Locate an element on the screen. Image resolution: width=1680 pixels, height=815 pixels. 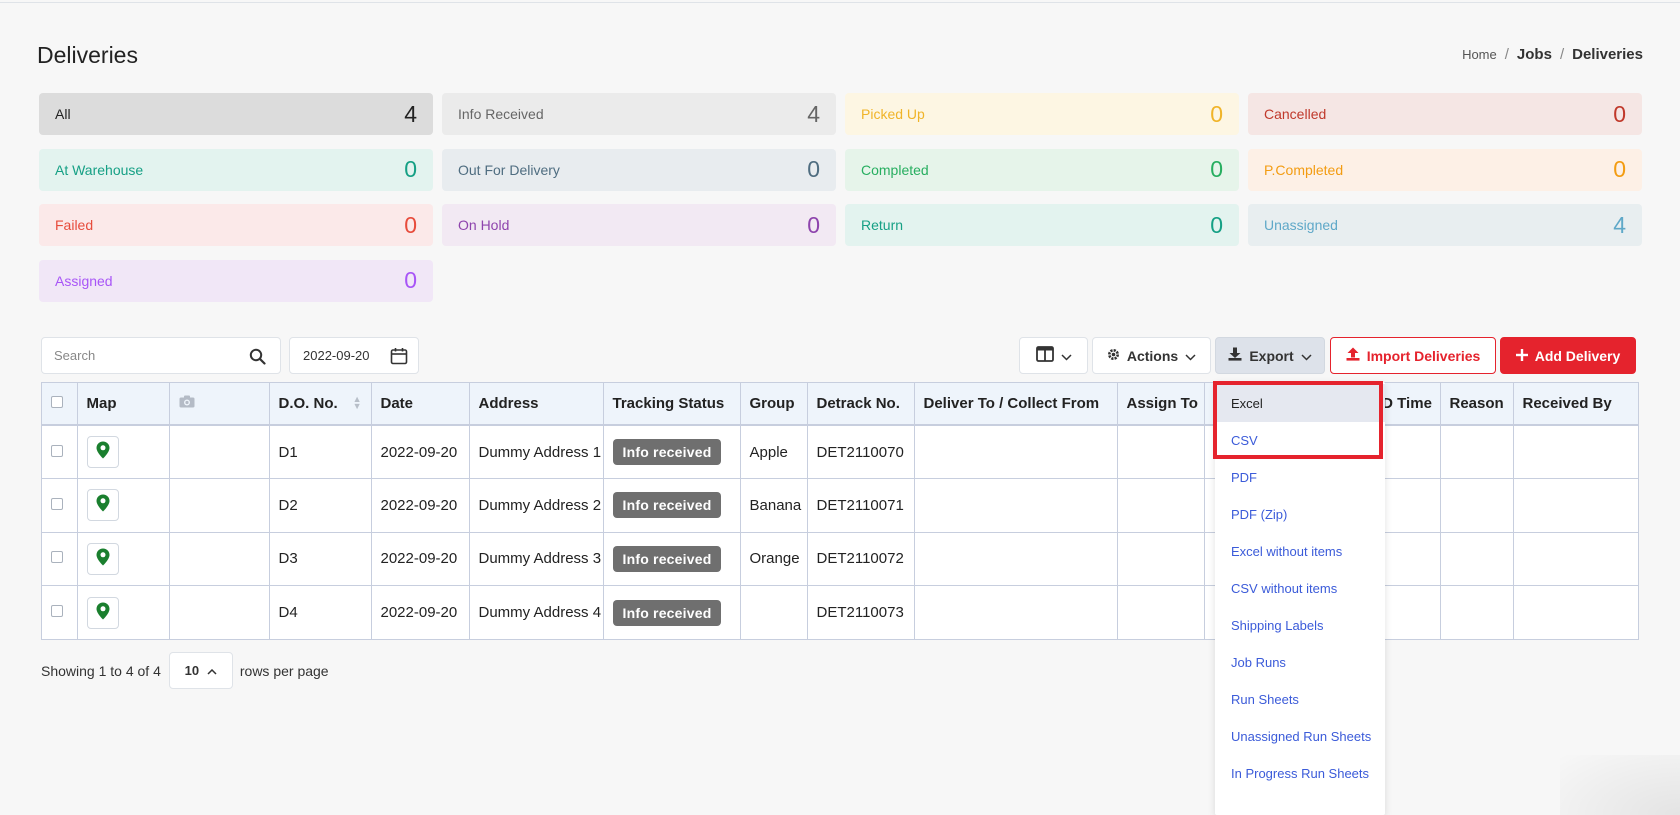
reason-cell is located at coordinates (1477, 612).